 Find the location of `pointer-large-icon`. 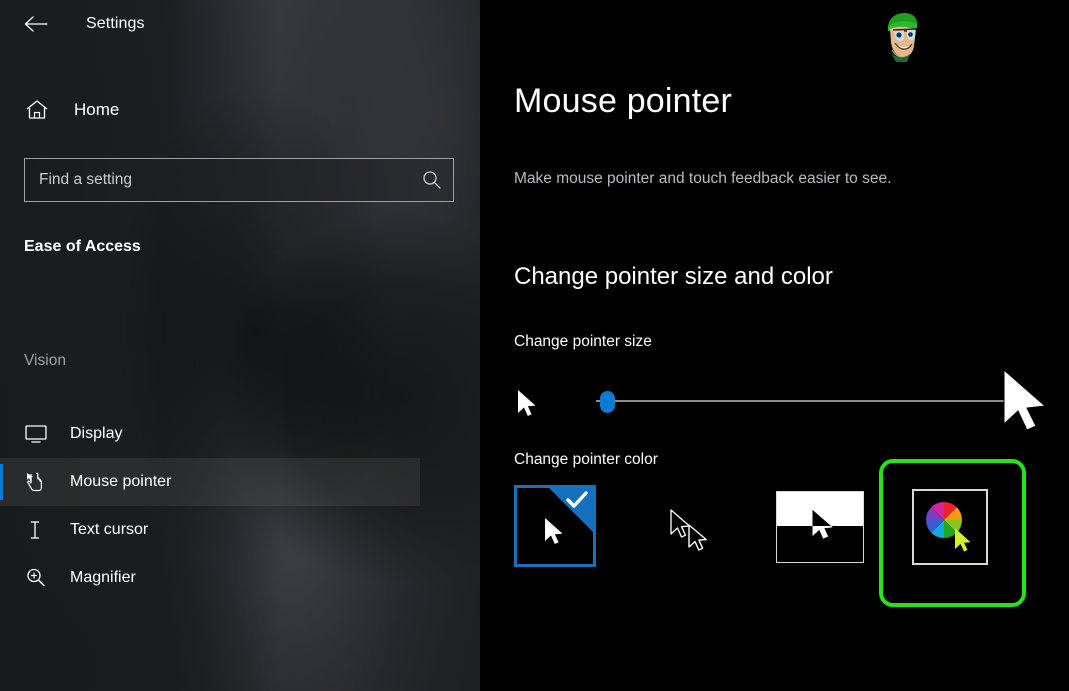

pointer-large-icon is located at coordinates (1027, 406).